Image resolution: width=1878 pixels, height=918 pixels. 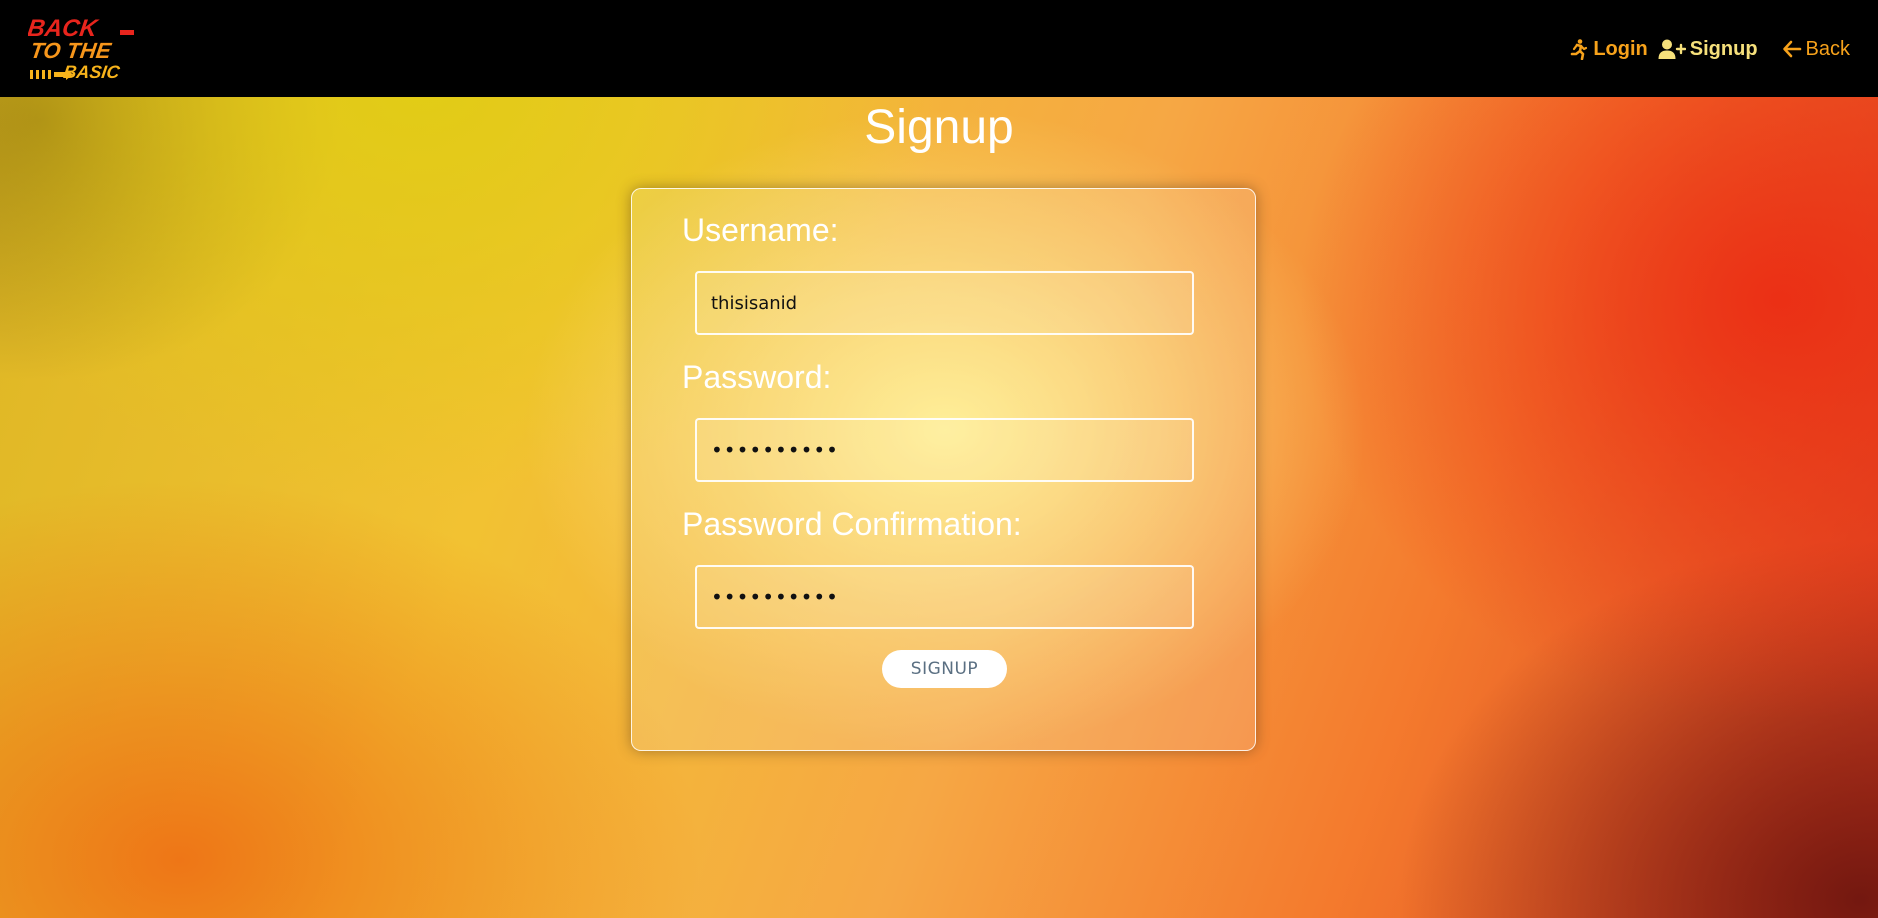 What do you see at coordinates (944, 450) in the screenshot?
I see `password-input: ••••••••••` at bounding box center [944, 450].